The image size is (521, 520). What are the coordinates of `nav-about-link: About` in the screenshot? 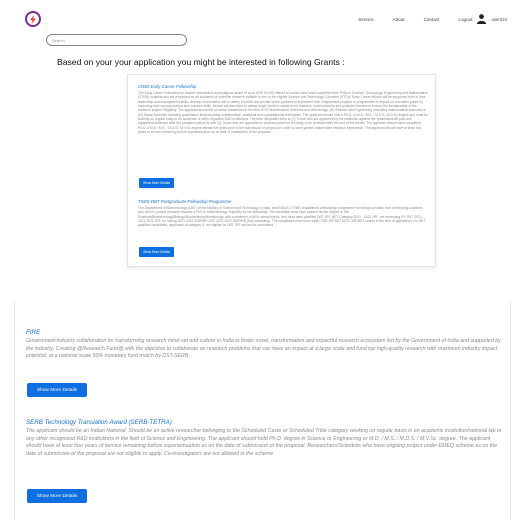 It's located at (399, 19).